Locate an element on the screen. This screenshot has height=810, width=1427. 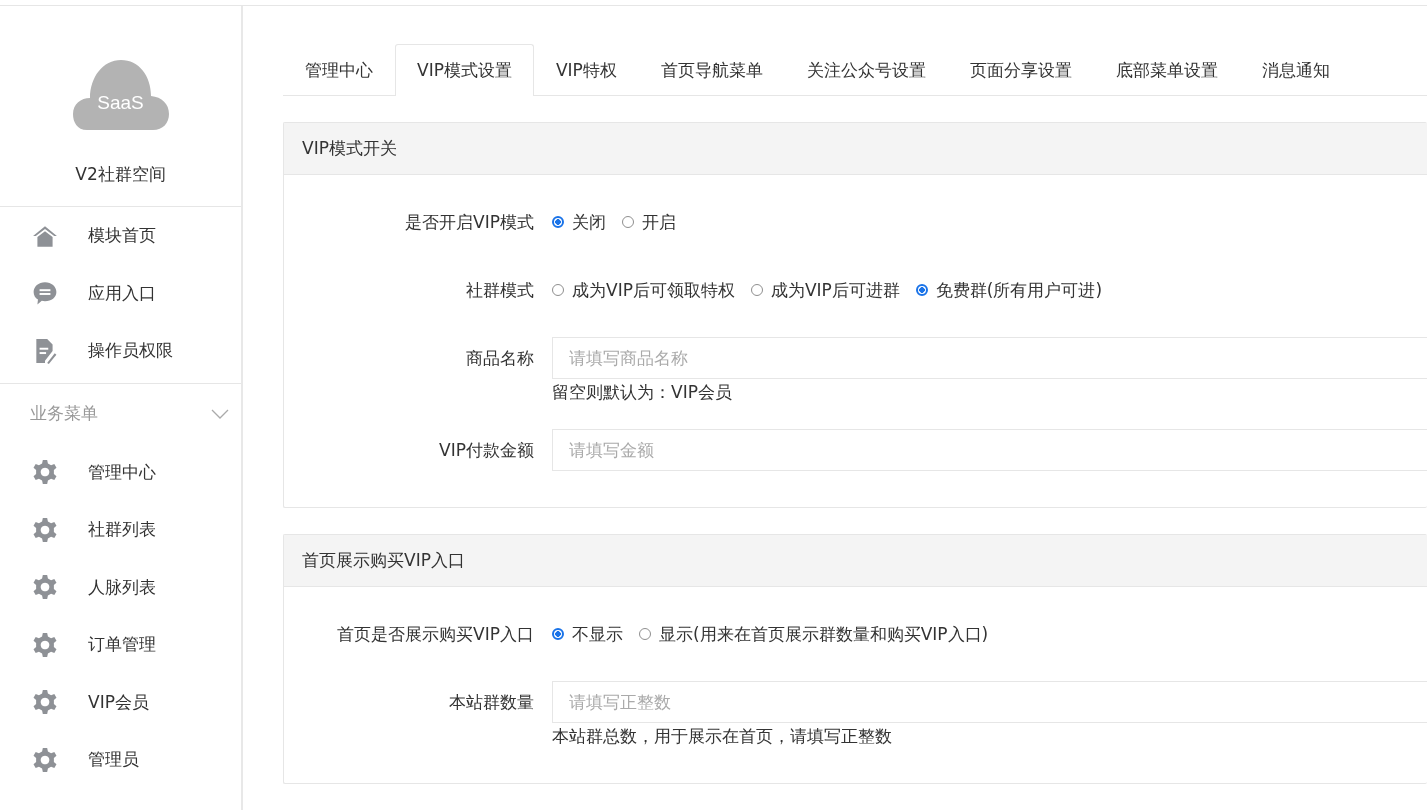
field-hint: 留空则默认为：VIP会员 is located at coordinates (642, 392).